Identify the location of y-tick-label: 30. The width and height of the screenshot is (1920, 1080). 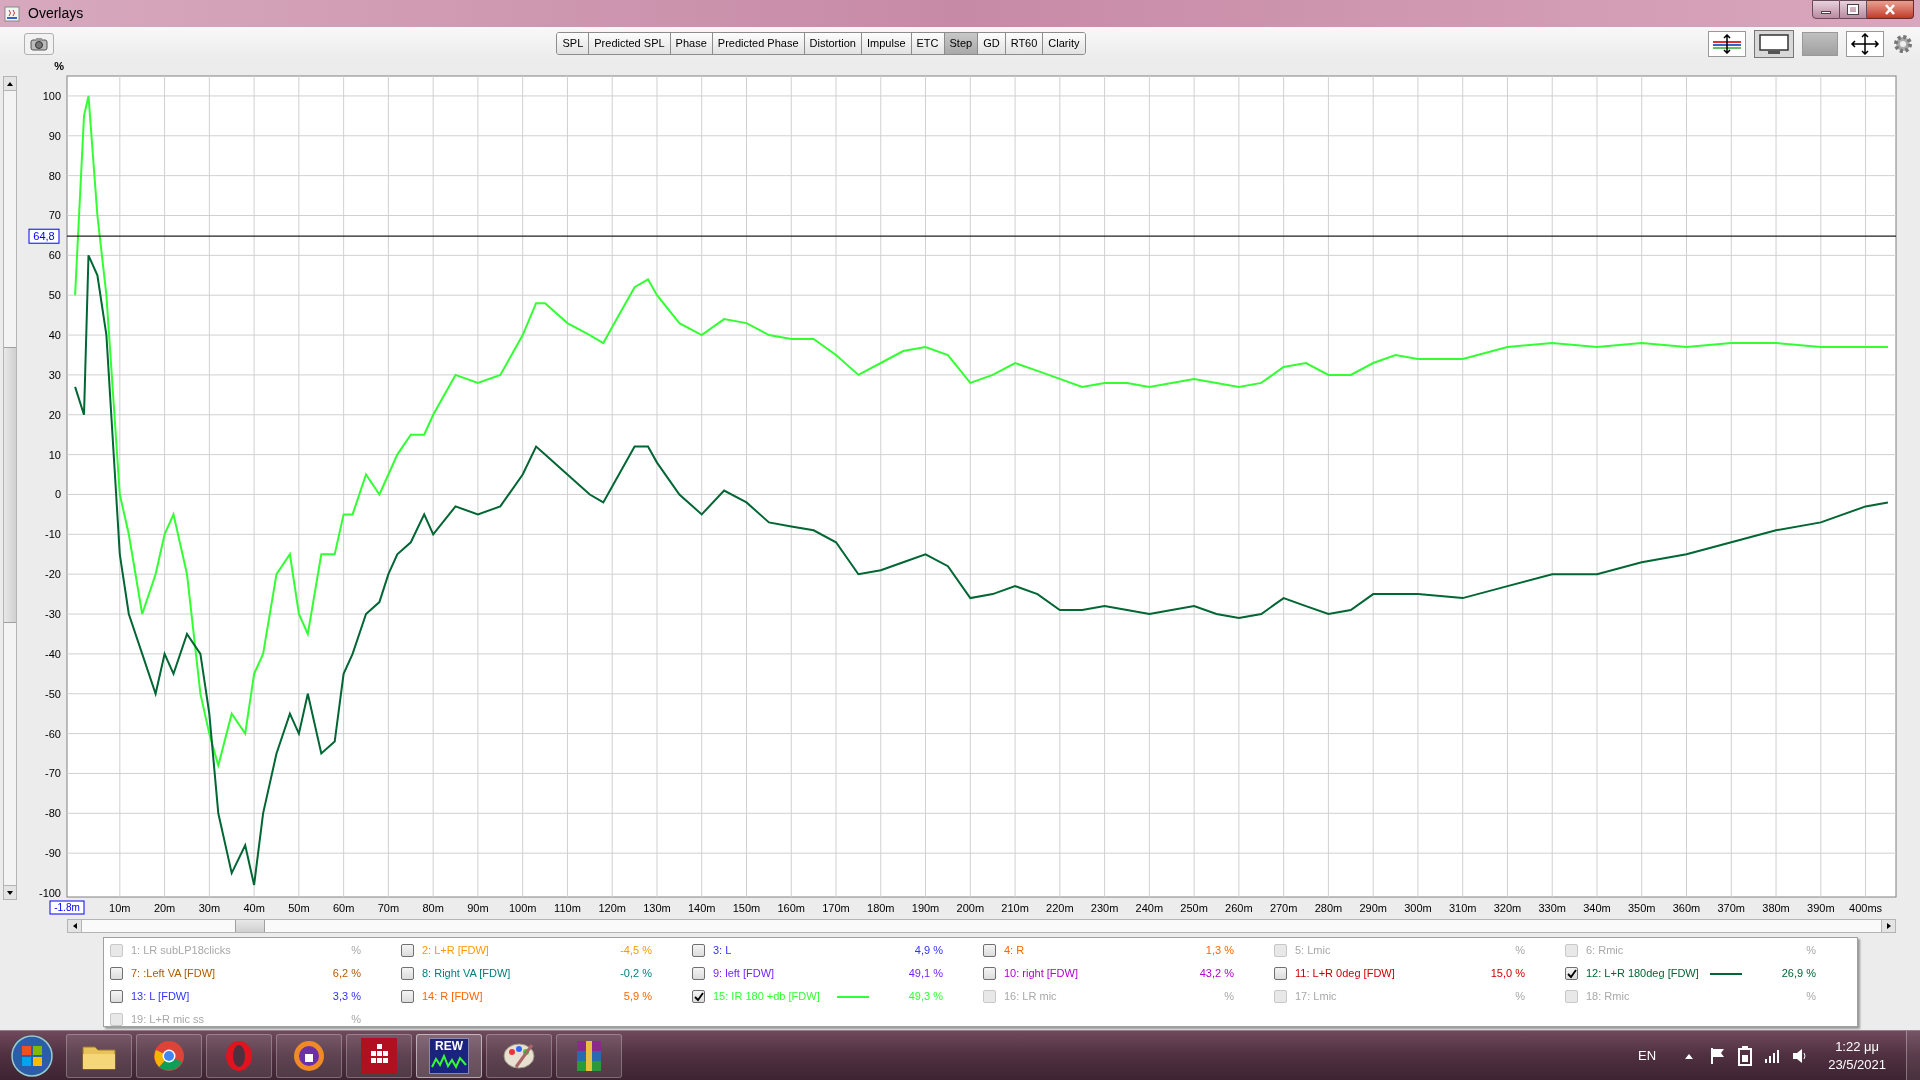
(54, 374).